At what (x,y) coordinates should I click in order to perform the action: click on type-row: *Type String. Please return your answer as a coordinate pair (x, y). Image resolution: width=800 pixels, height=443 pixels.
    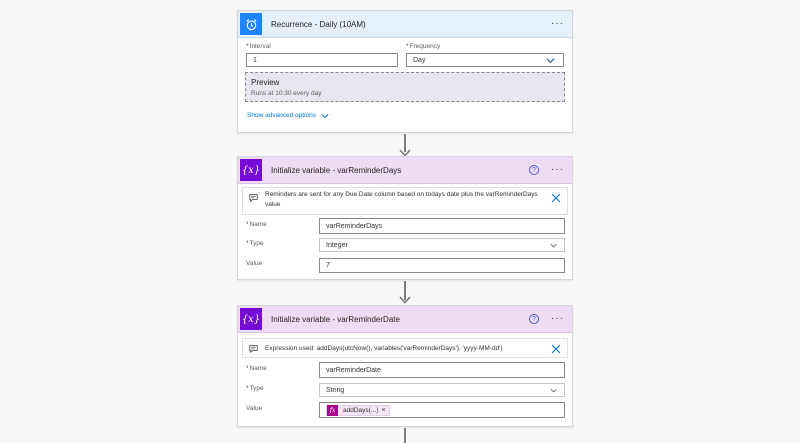
    Looking at the image, I should click on (405, 390).